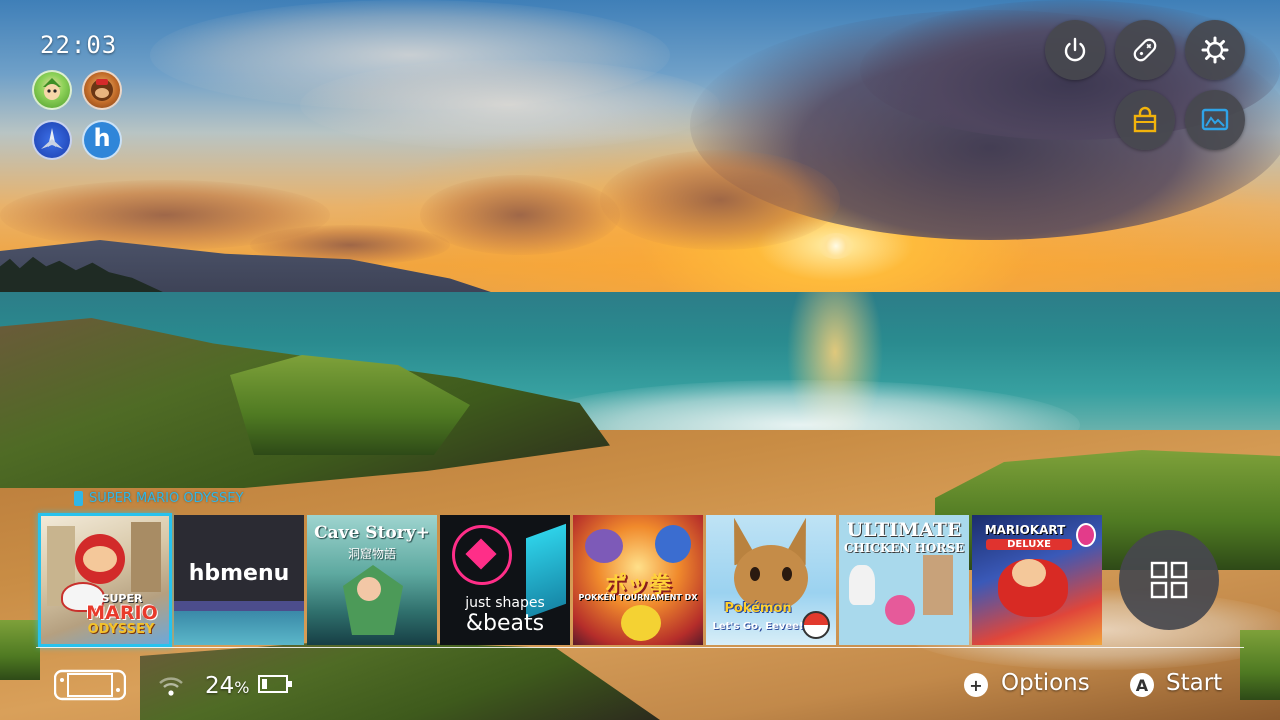 This screenshot has width=1280, height=720. Describe the element at coordinates (505, 603) in the screenshot. I see `tile-title-line: just shapes` at that location.